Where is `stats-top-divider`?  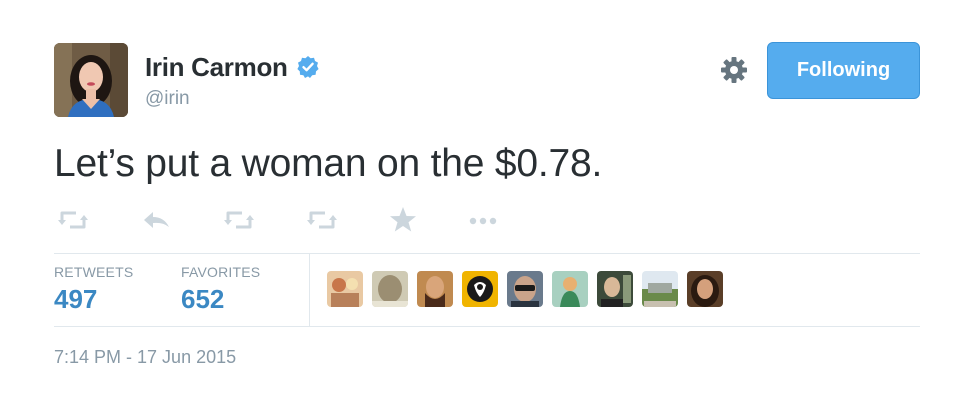 stats-top-divider is located at coordinates (487, 253).